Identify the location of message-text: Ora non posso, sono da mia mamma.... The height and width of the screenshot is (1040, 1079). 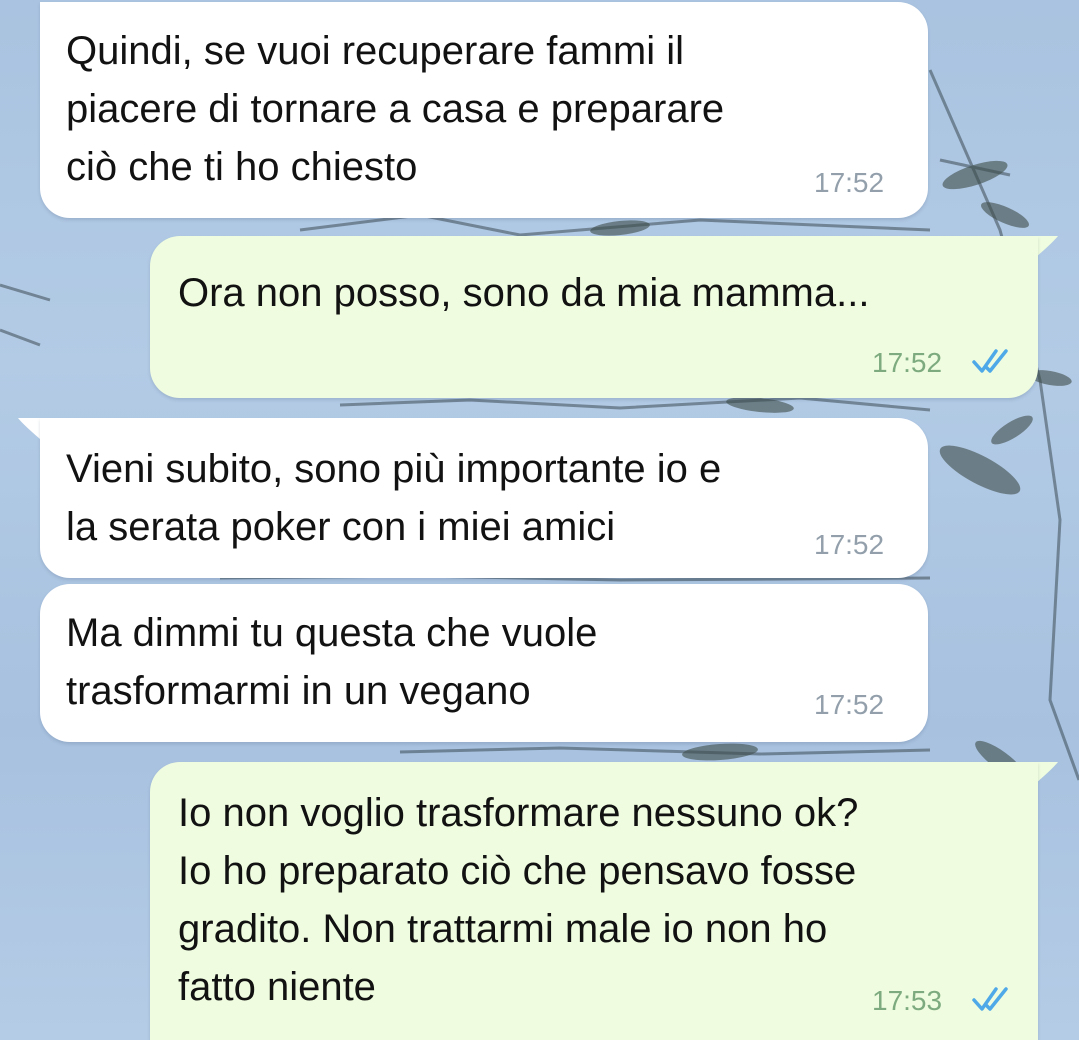
(524, 293).